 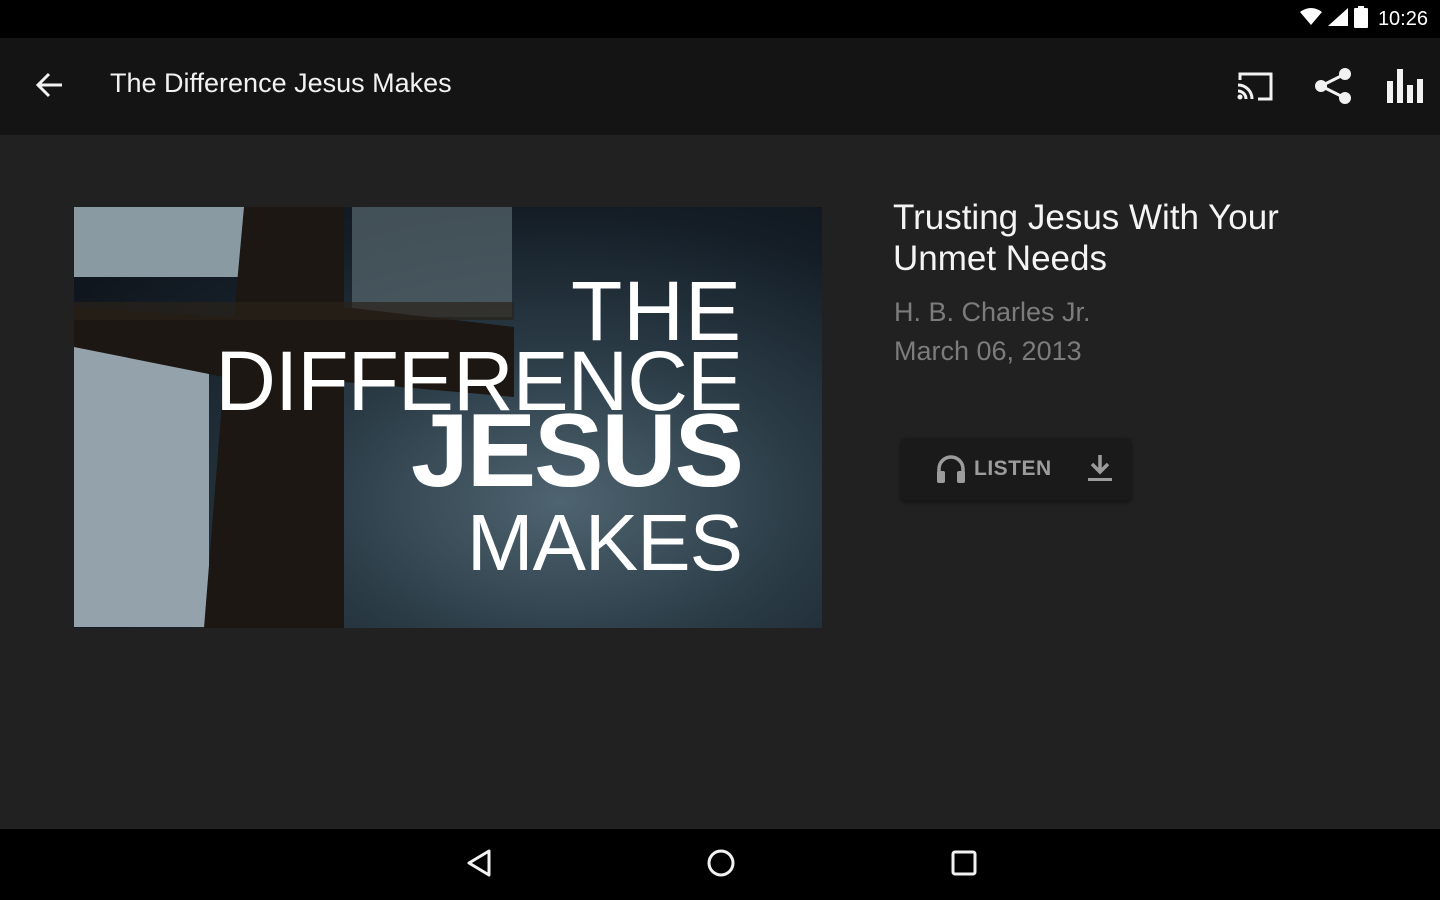 I want to click on media-button-group: LISTEN, so click(x=1016, y=469).